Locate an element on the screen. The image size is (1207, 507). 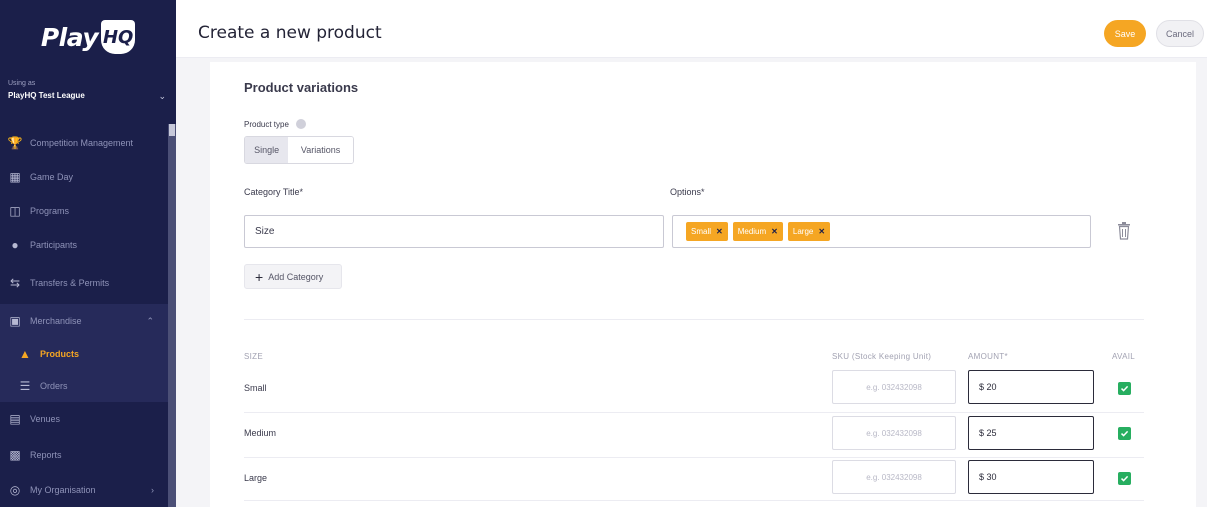
product-type-toggle: Single Variations is located at coordinates (299, 150).